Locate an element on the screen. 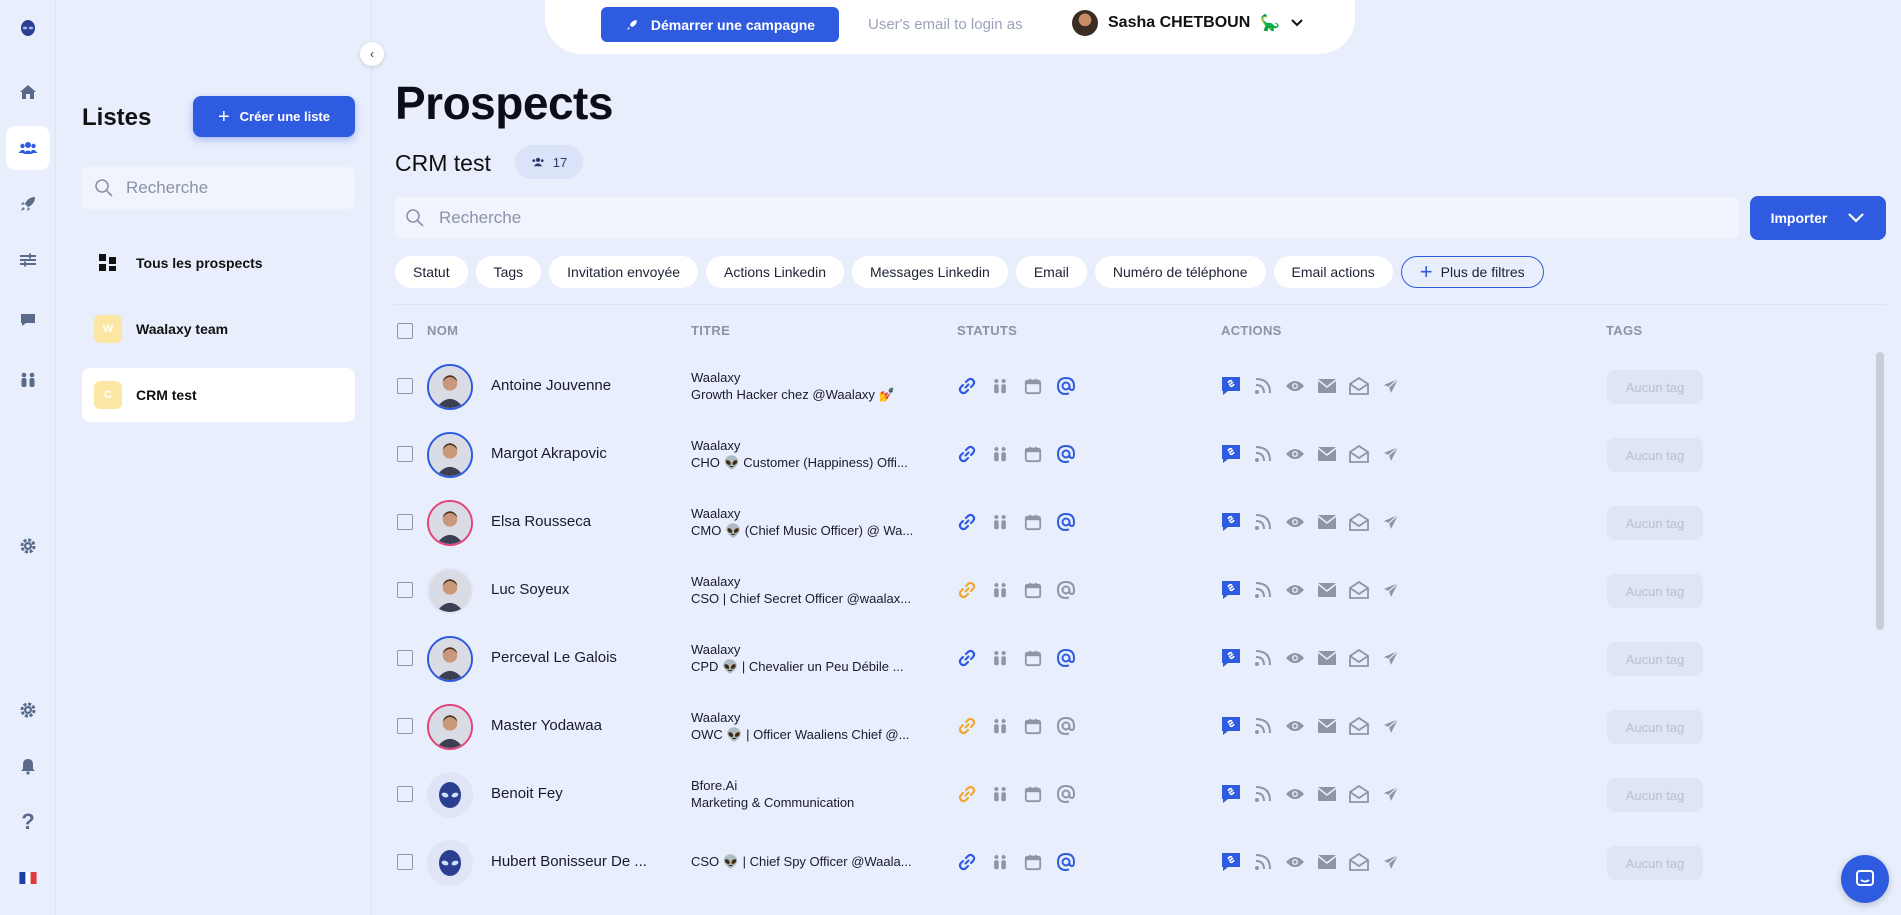 Image resolution: width=1901 pixels, height=915 pixels. list-item-all-prospects: Tous les prospects is located at coordinates (218, 263).